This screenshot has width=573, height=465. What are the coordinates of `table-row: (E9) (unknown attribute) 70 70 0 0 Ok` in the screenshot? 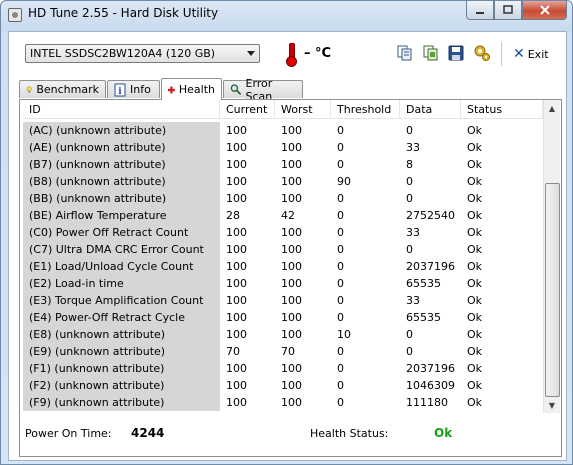 It's located at (283, 351).